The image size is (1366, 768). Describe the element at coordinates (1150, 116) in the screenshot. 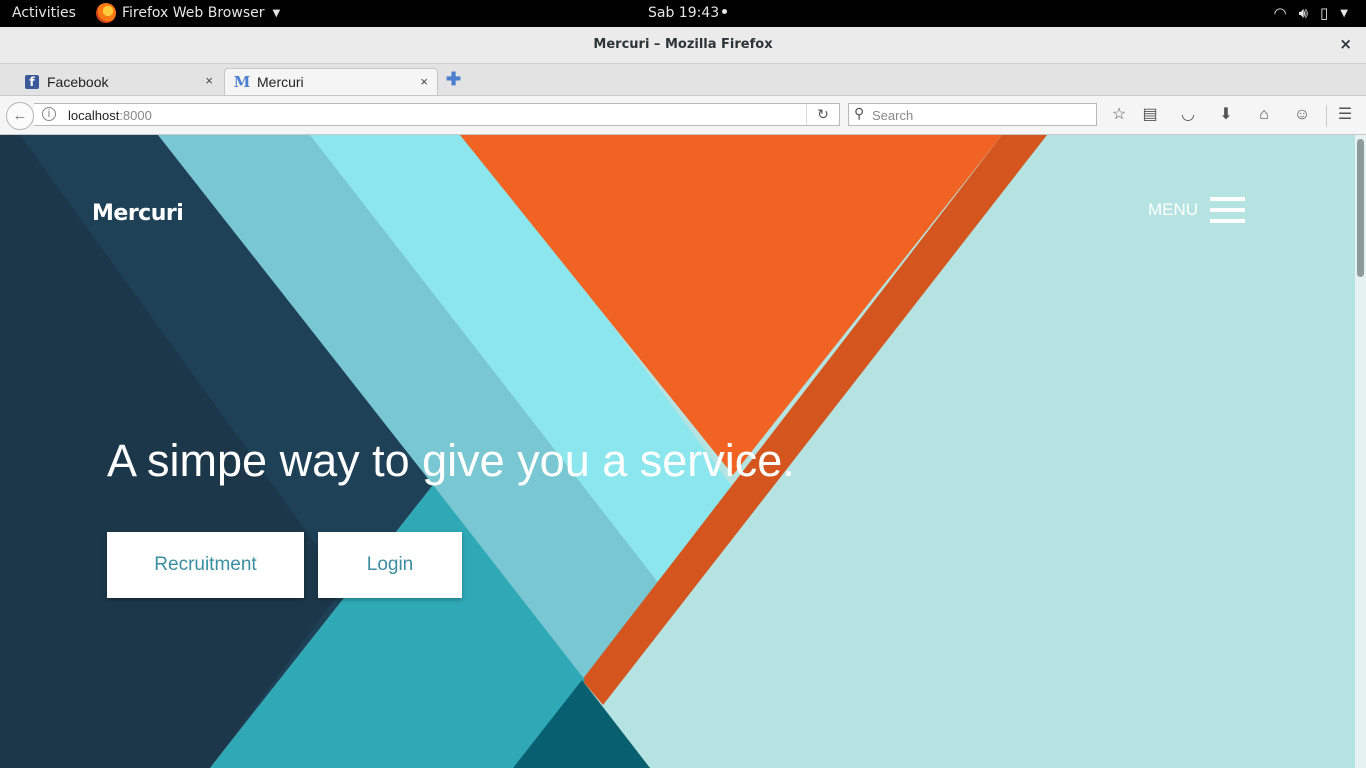

I see `reading-list-icon: ▤` at that location.